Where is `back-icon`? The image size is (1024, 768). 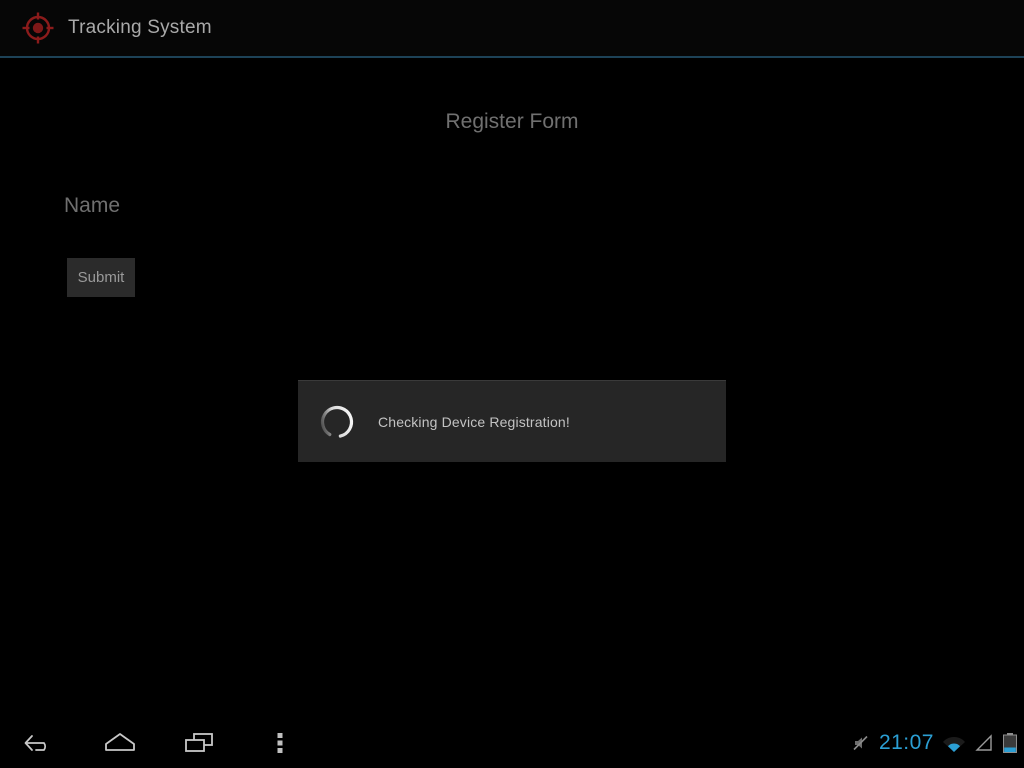 back-icon is located at coordinates (40, 743).